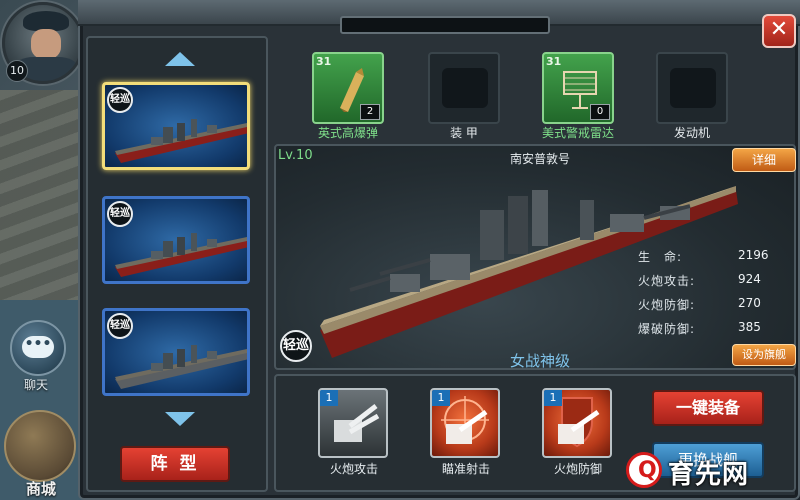  I want to click on stat-label: 火炮攻击:, so click(667, 281).